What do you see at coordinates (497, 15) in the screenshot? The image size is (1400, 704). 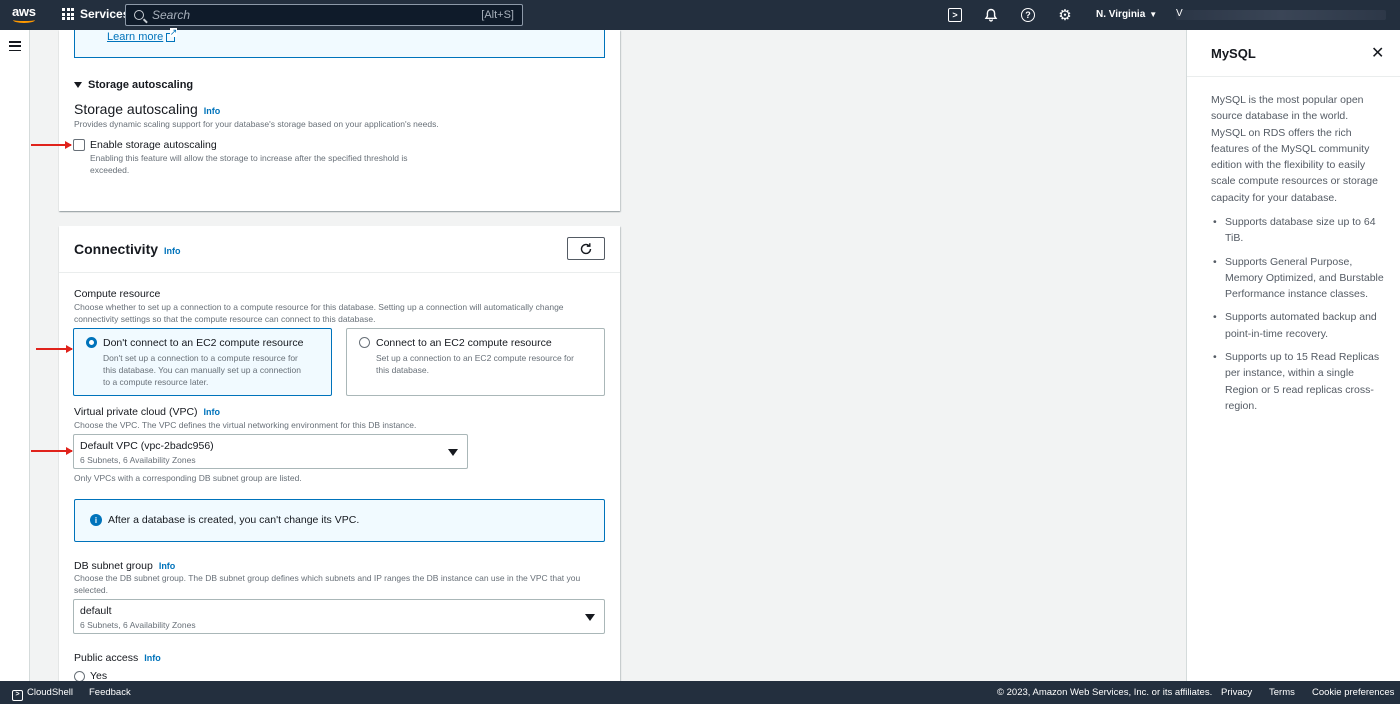 I see `search-shortcut-hint: [Alt+S]` at bounding box center [497, 15].